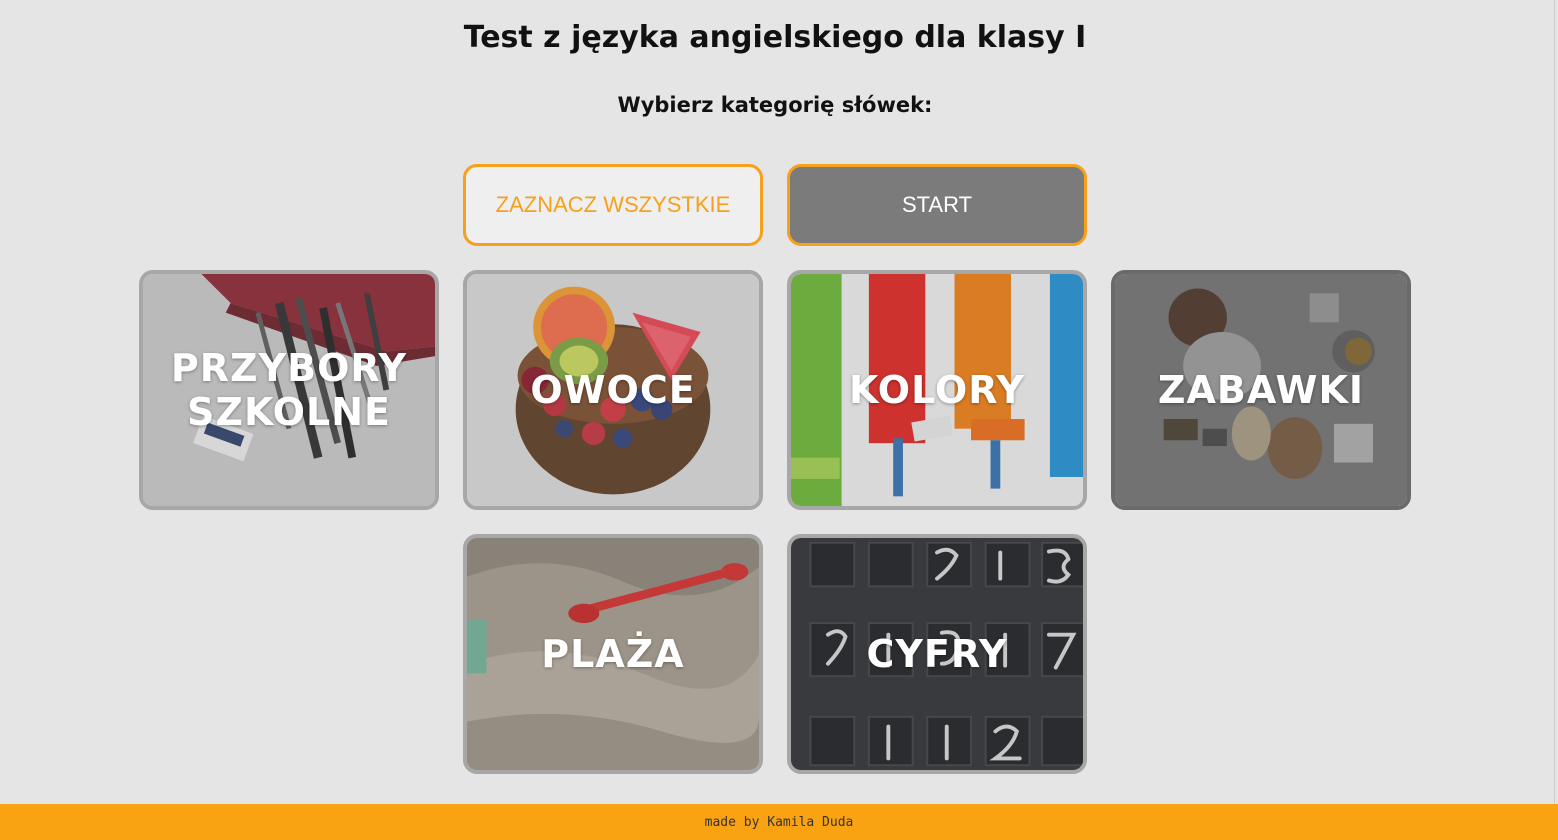  I want to click on category-label-line1: PRZYBORY, so click(289, 368).